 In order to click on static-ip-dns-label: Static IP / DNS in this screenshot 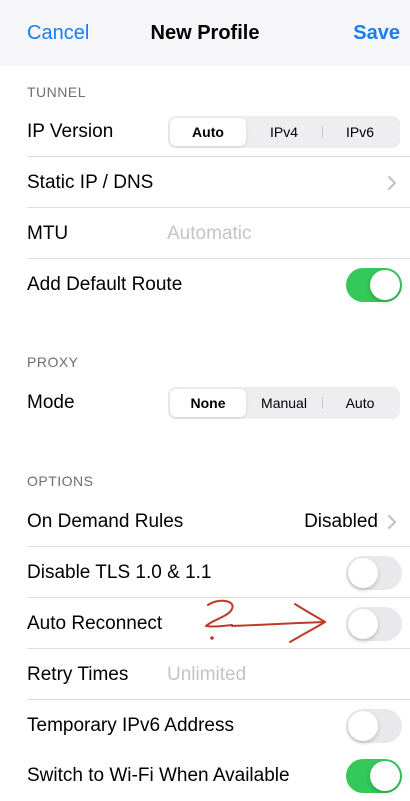, I will do `click(90, 182)`.